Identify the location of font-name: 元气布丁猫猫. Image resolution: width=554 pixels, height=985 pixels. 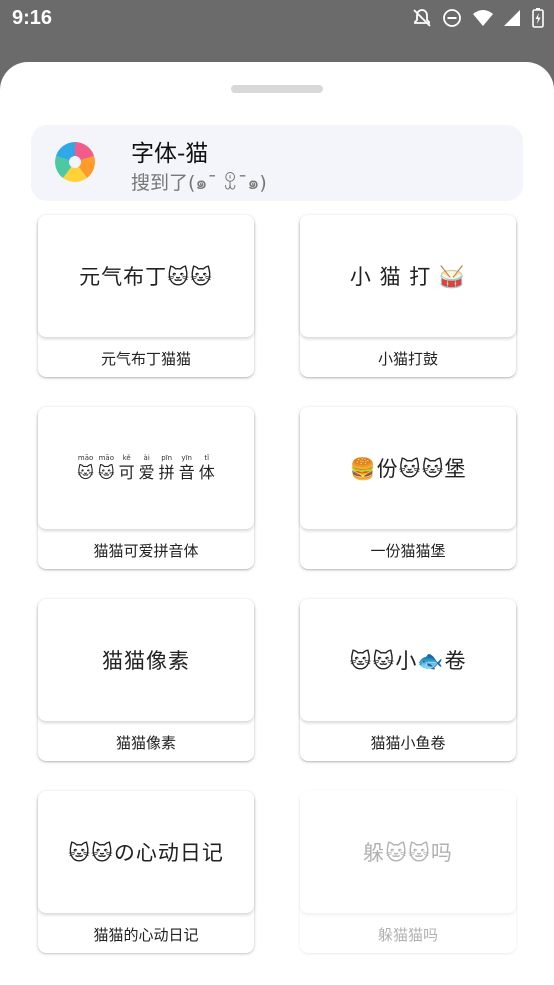
(145, 358).